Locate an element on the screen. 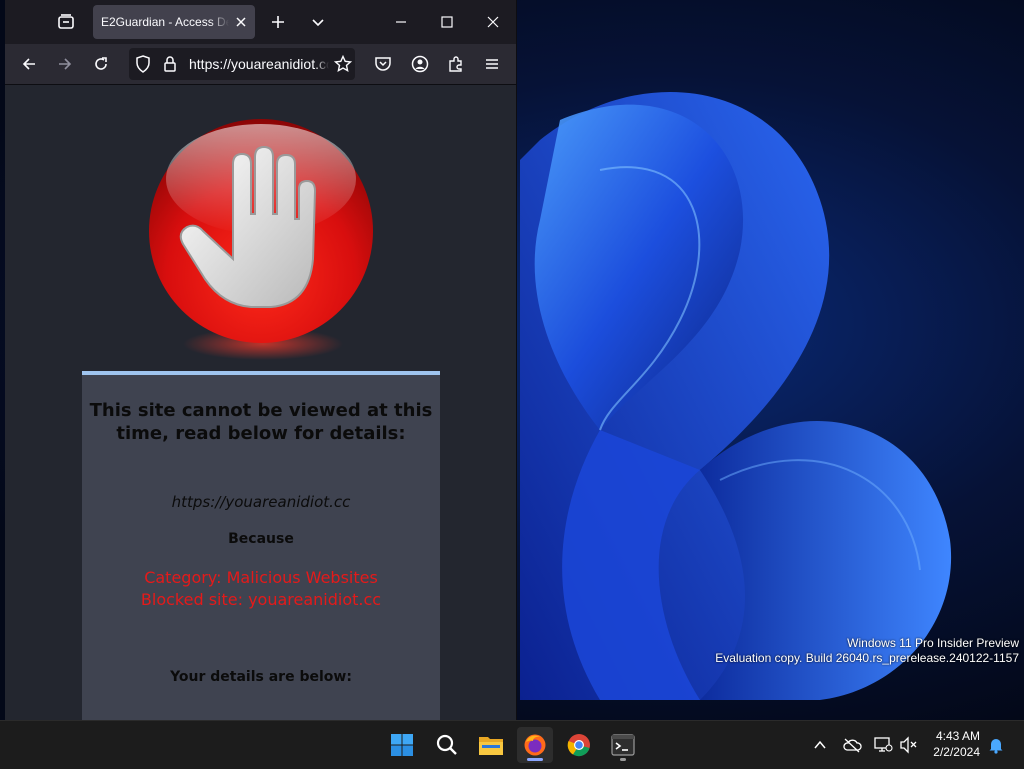 The height and width of the screenshot is (769, 1024). reload-icon is located at coordinates (101, 64).